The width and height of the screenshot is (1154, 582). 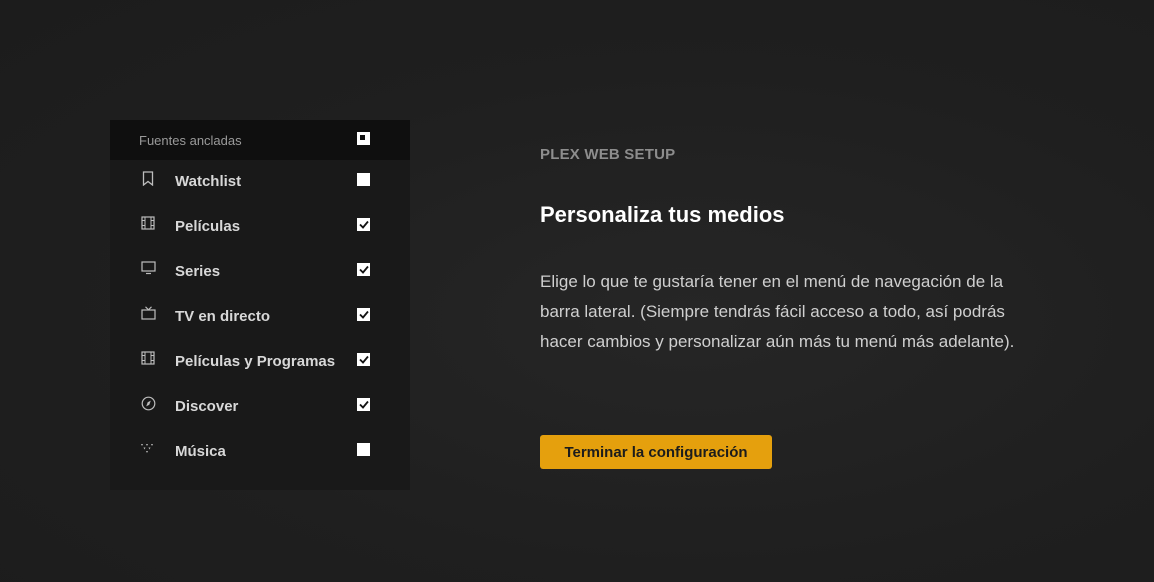 What do you see at coordinates (260, 273) in the screenshot?
I see `source-item-series: Series` at bounding box center [260, 273].